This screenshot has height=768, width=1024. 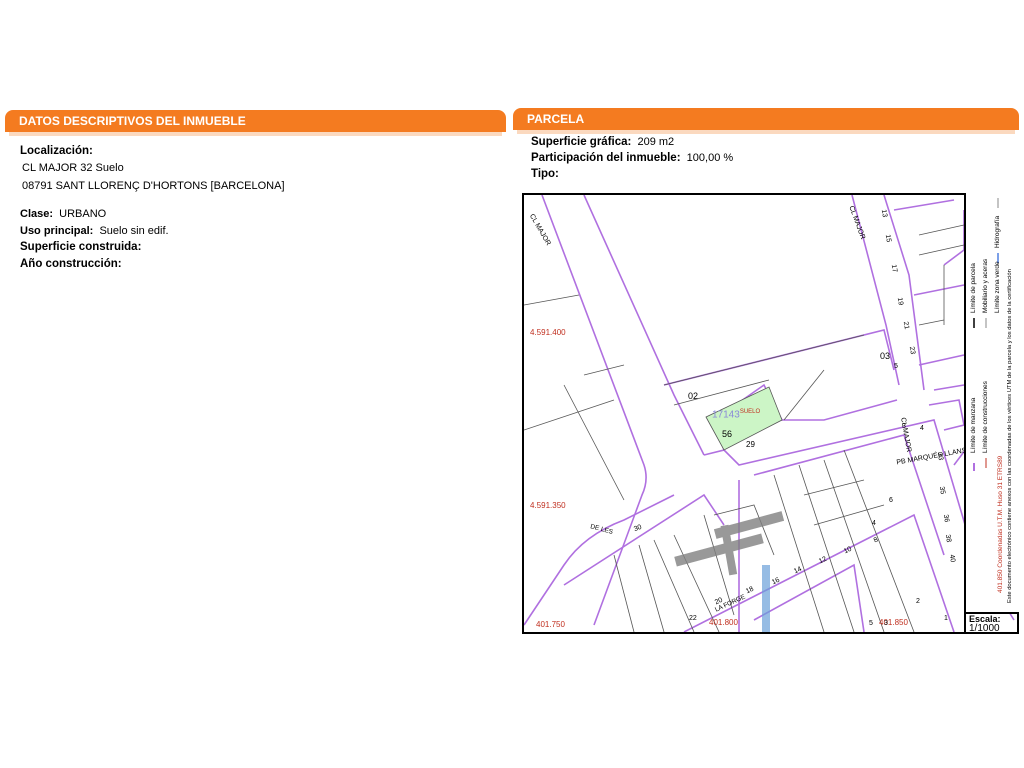 I want to click on street-number: 21, so click(x=906, y=325).